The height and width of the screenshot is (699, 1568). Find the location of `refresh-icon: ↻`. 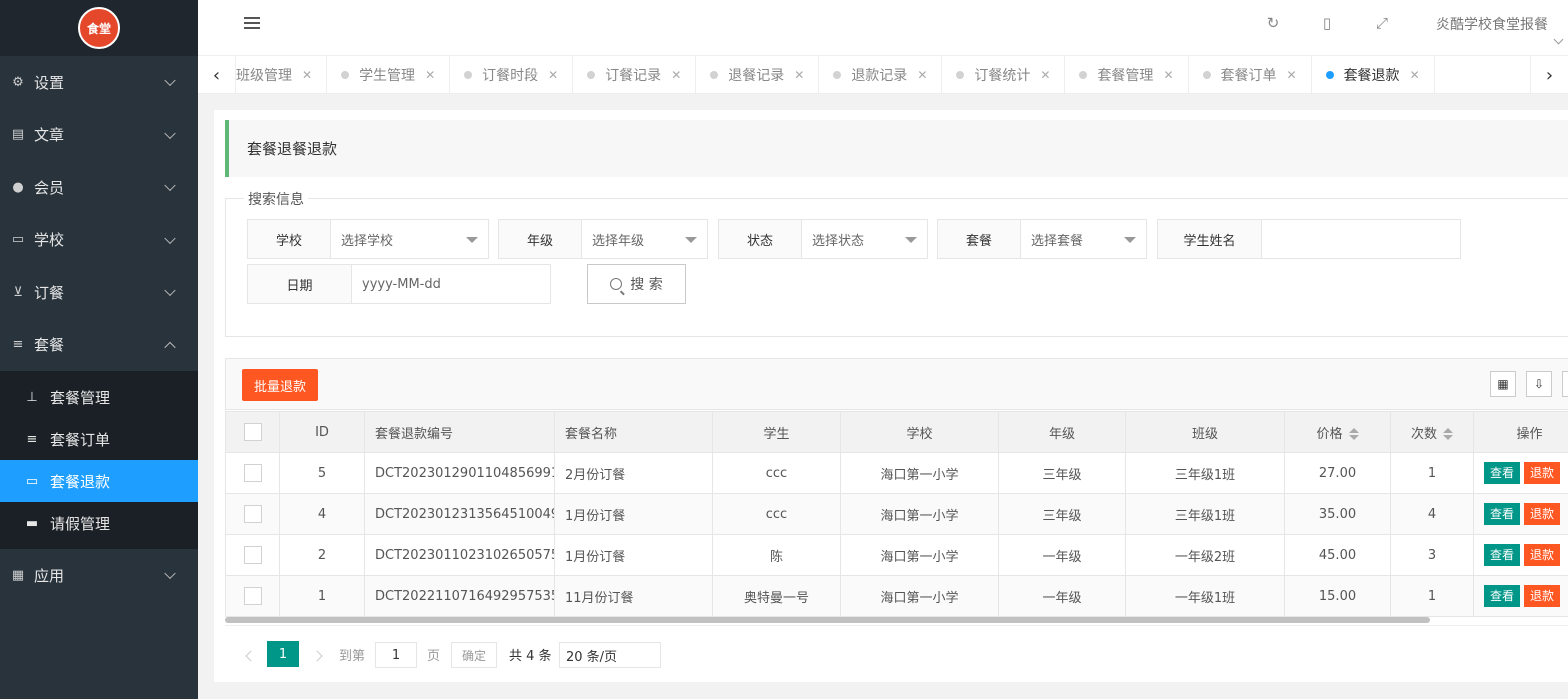

refresh-icon: ↻ is located at coordinates (1273, 23).